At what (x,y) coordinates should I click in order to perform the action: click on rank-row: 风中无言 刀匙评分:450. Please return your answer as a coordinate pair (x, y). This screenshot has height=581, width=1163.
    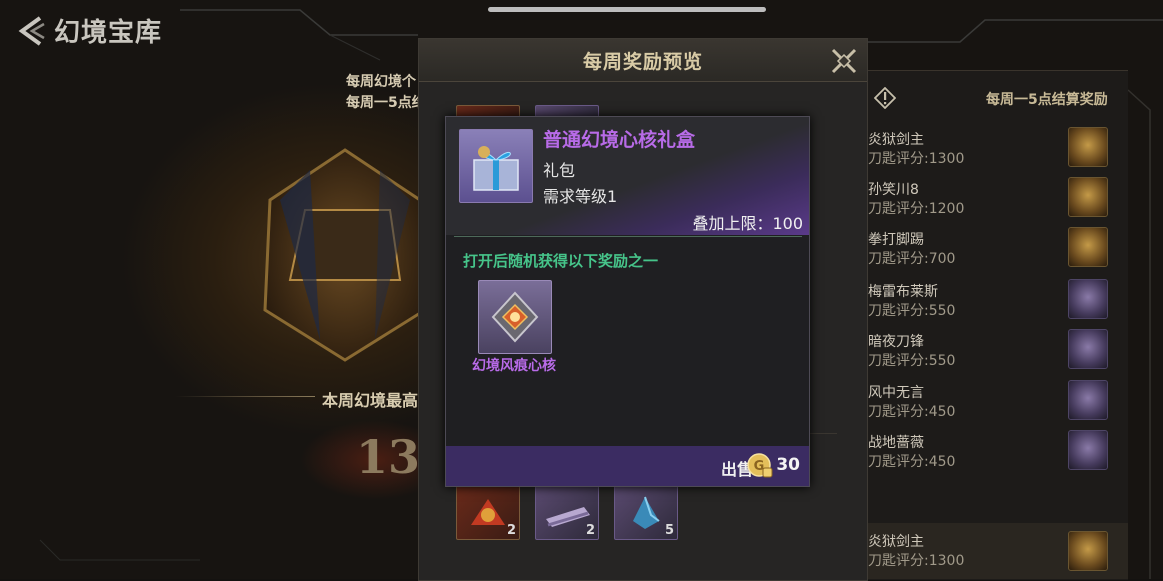
    Looking at the image, I should click on (997, 401).